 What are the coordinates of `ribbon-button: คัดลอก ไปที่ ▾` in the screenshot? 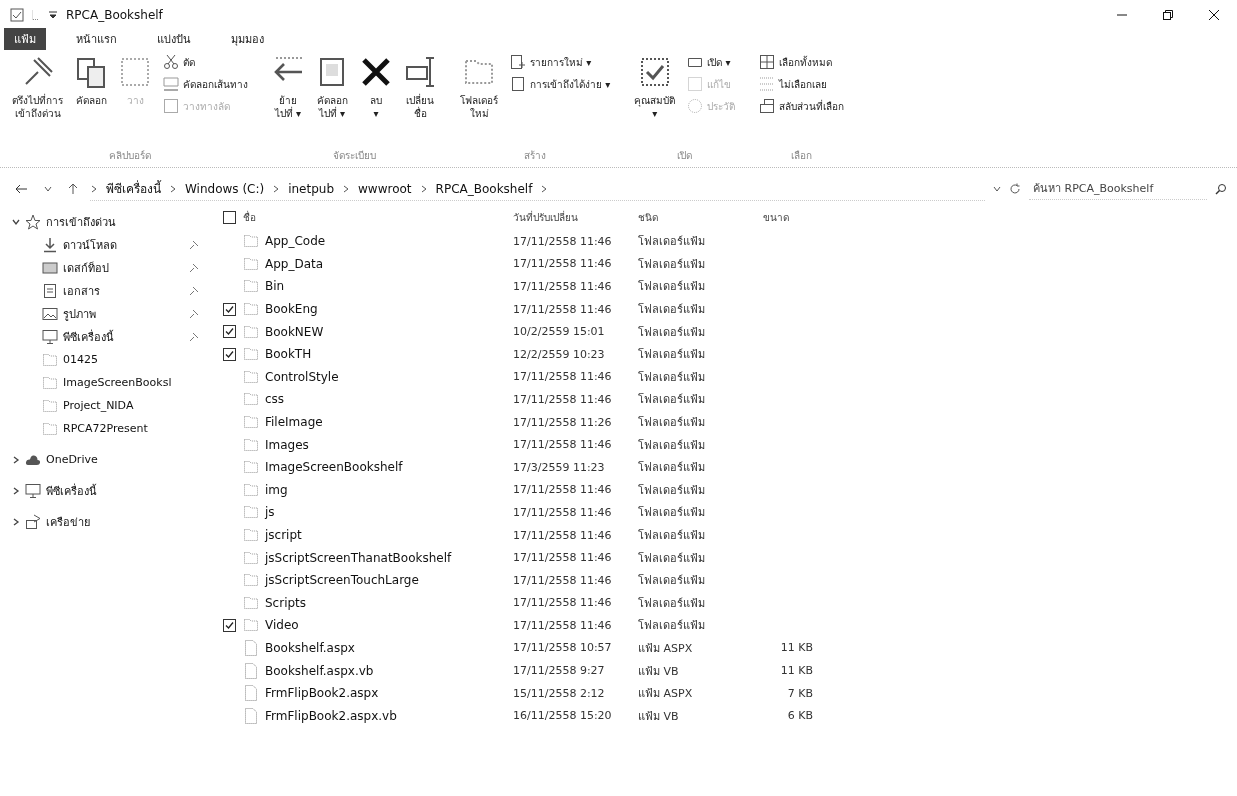 It's located at (332, 88).